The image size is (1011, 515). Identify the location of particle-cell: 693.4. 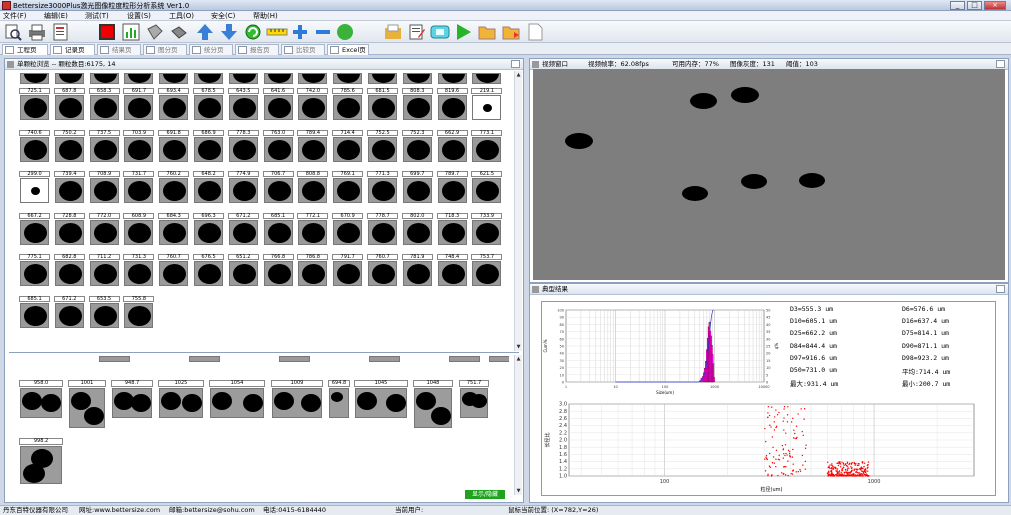
(174, 104).